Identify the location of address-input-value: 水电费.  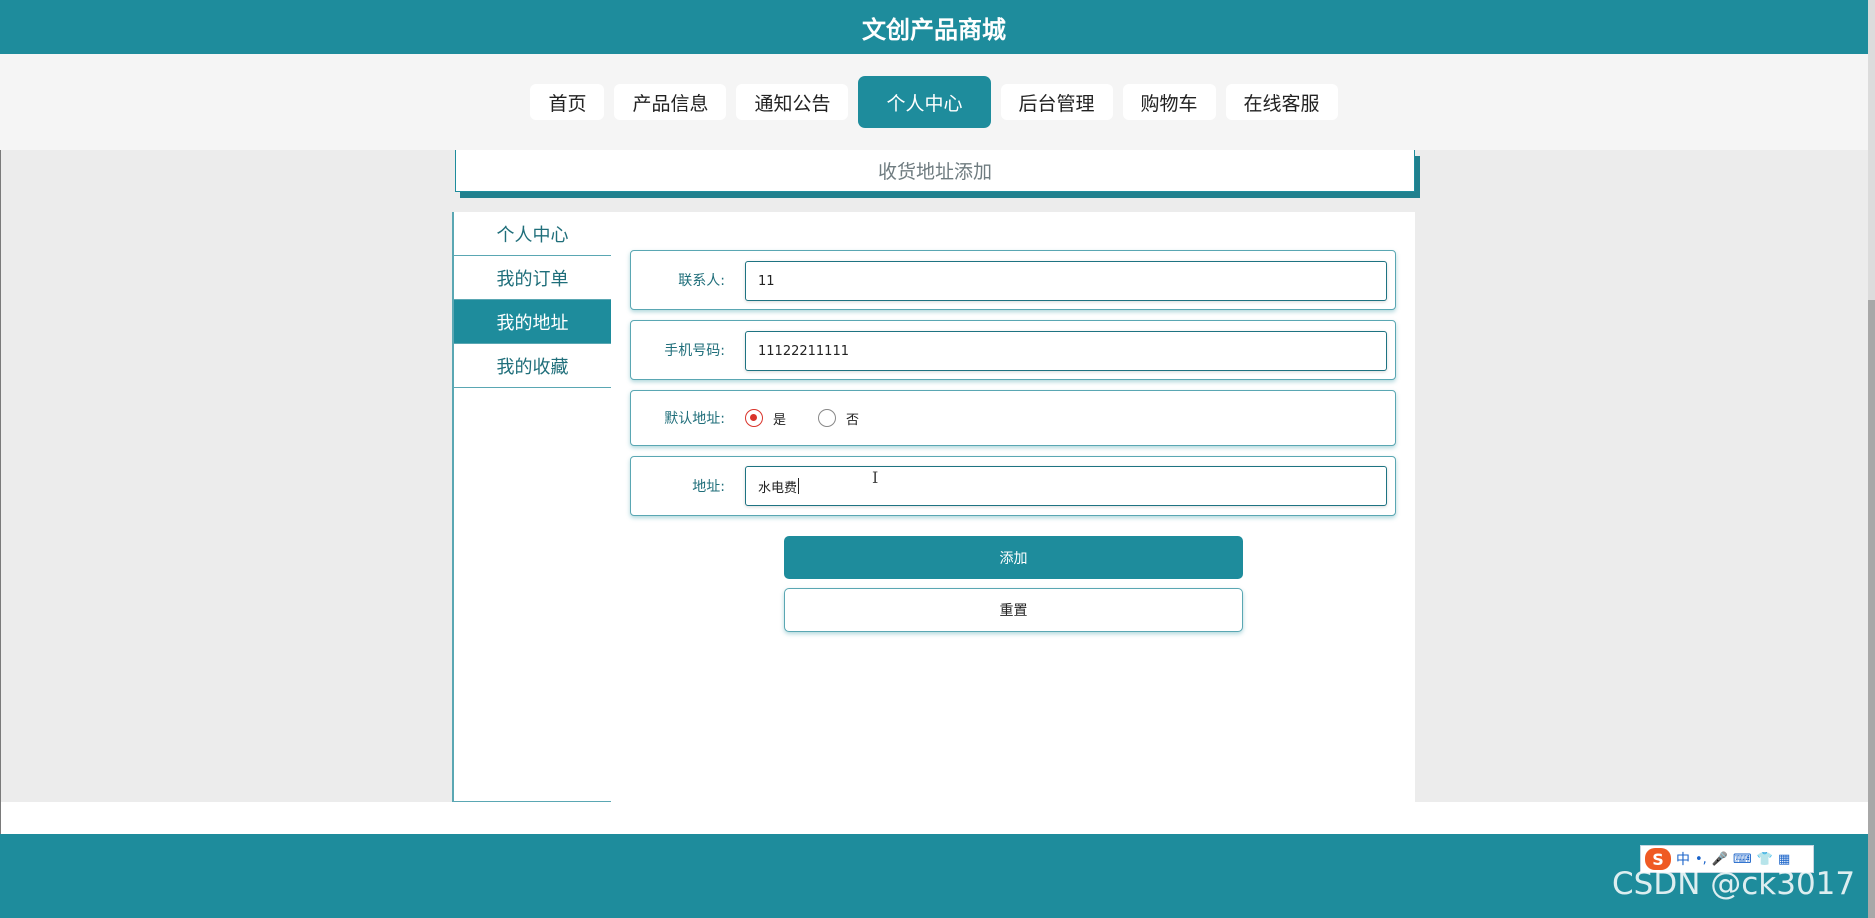
(778, 488).